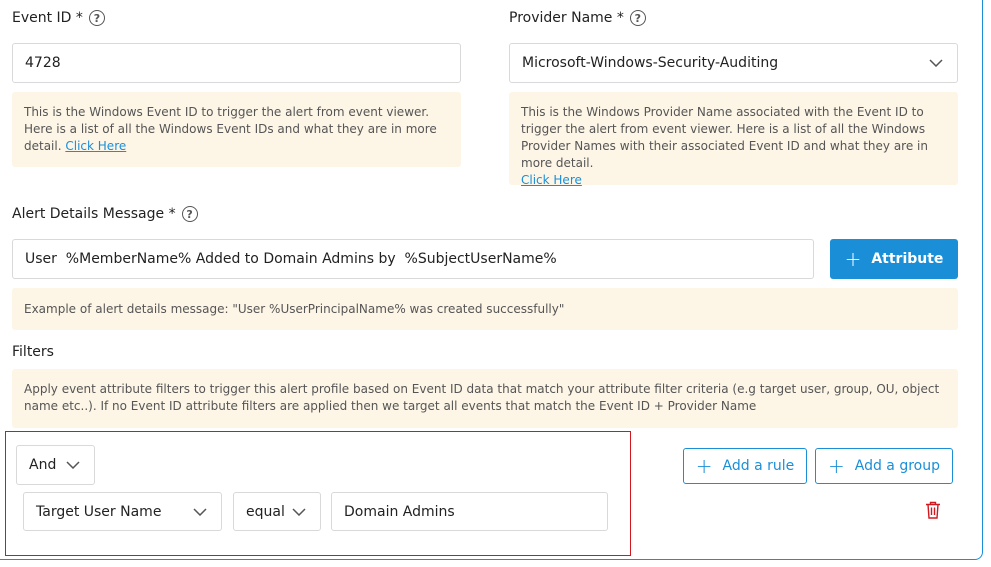 The image size is (991, 567). Describe the element at coordinates (551, 180) in the screenshot. I see `provider-name-click-here-link: Click Here` at that location.